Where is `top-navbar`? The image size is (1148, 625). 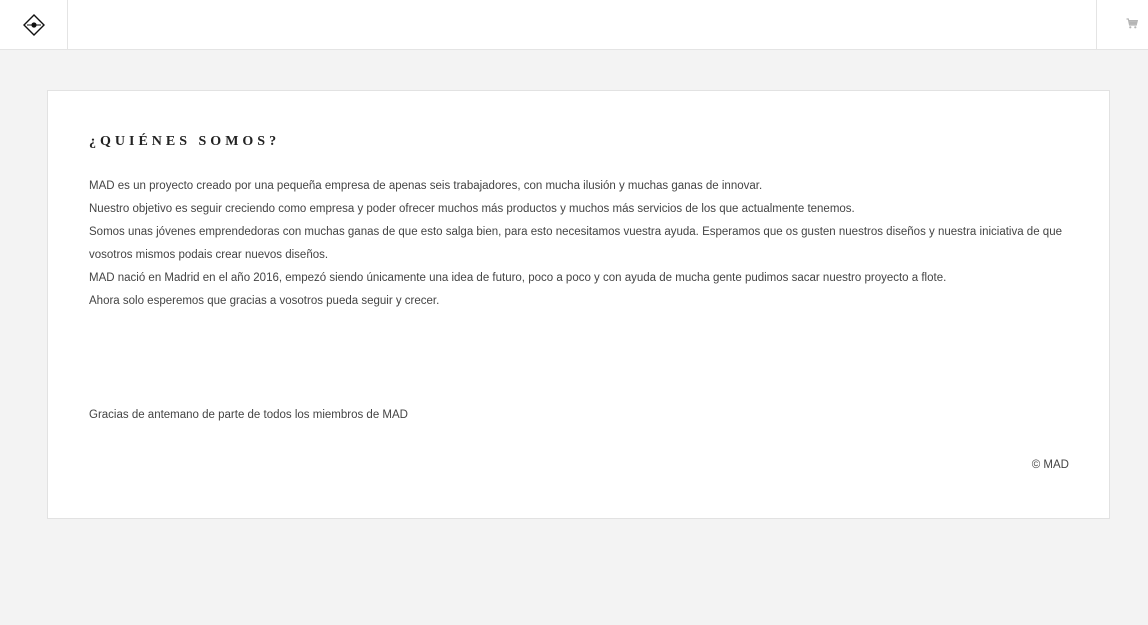
top-navbar is located at coordinates (574, 25).